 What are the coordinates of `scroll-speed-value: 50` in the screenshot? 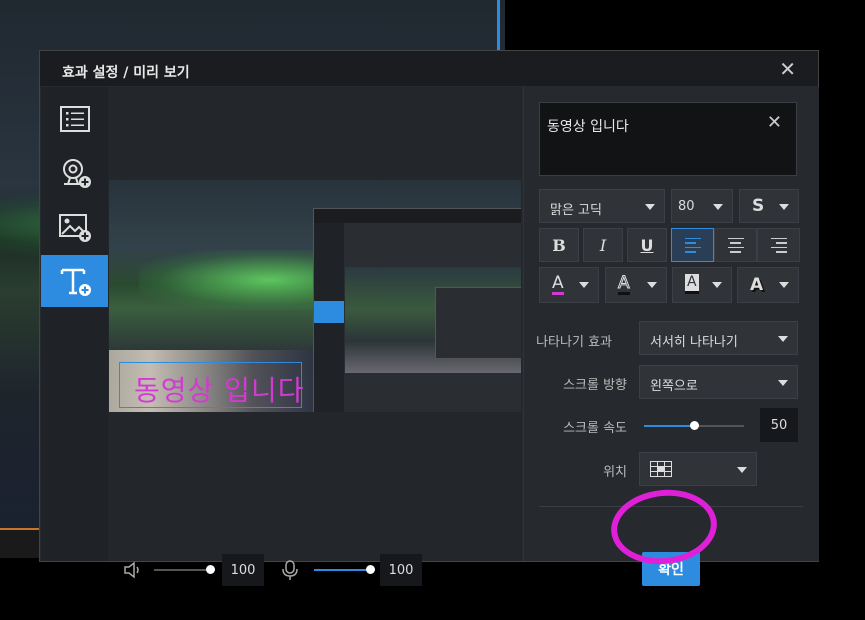 It's located at (779, 425).